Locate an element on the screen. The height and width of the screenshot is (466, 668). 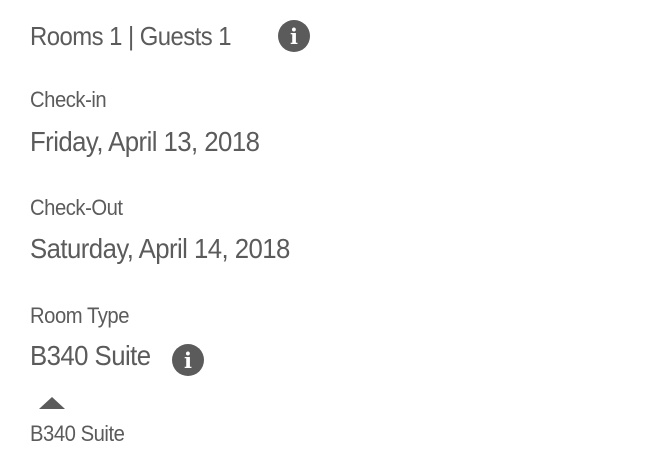
checkout-label: Check-Out is located at coordinates (76, 207).